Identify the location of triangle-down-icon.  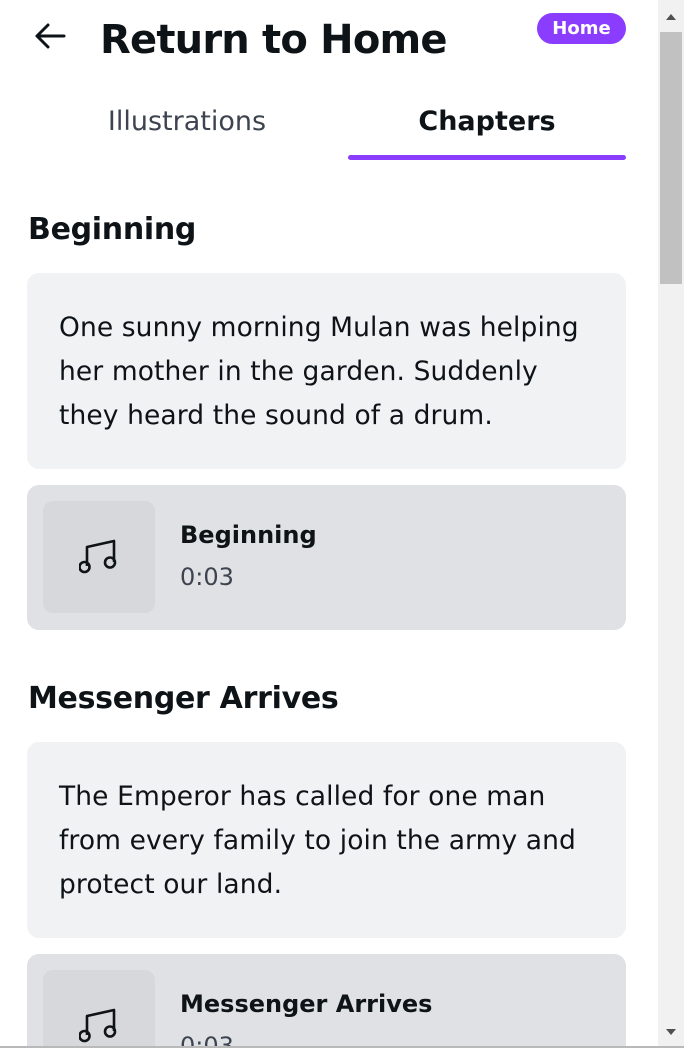
(671, 1030).